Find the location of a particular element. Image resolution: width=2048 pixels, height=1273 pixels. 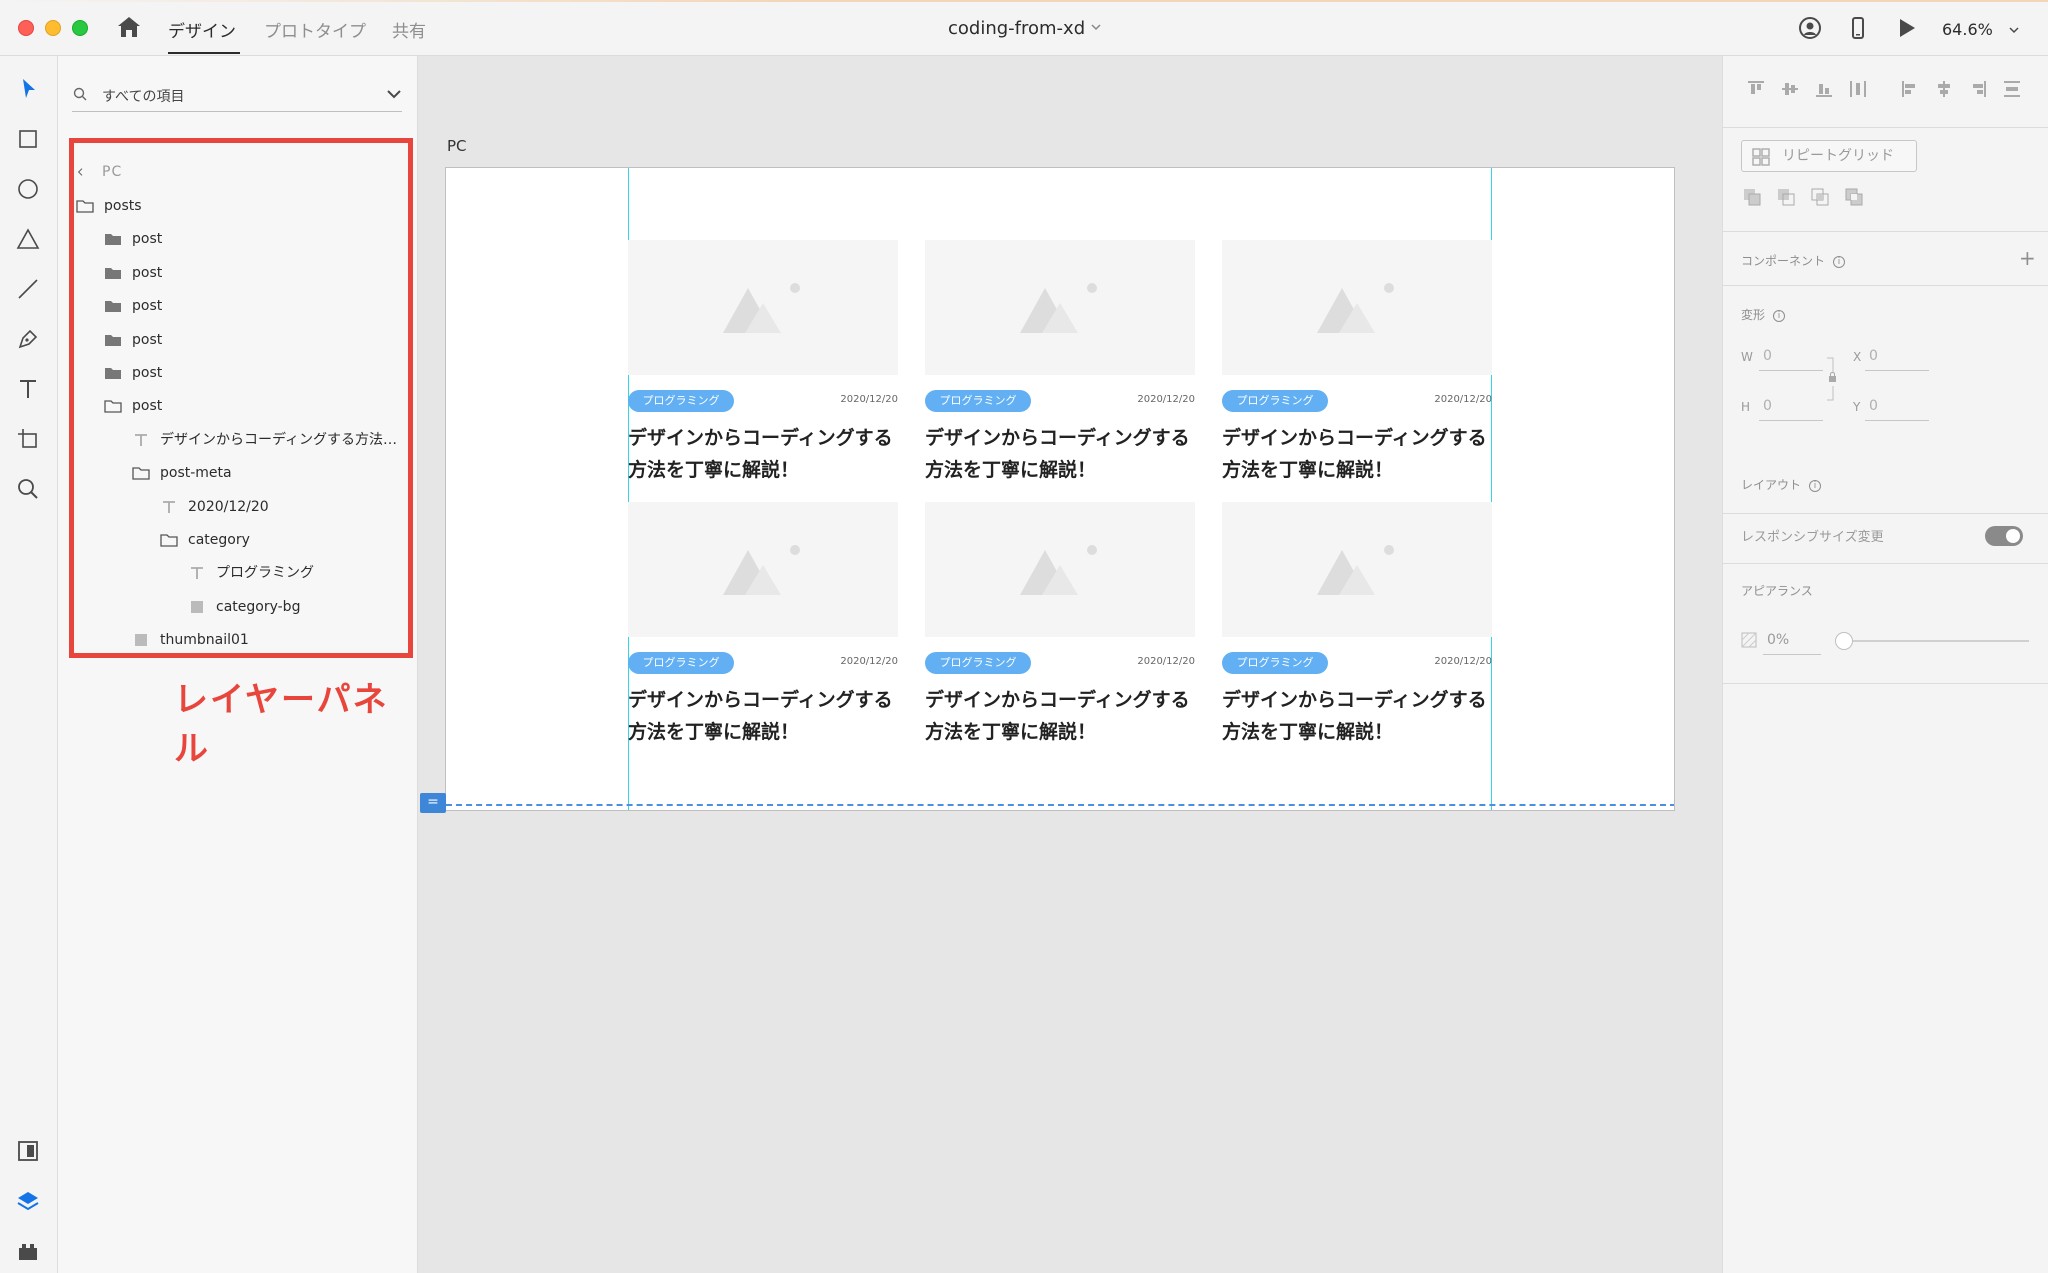

distribute-vertical-icon is located at coordinates (1858, 89).